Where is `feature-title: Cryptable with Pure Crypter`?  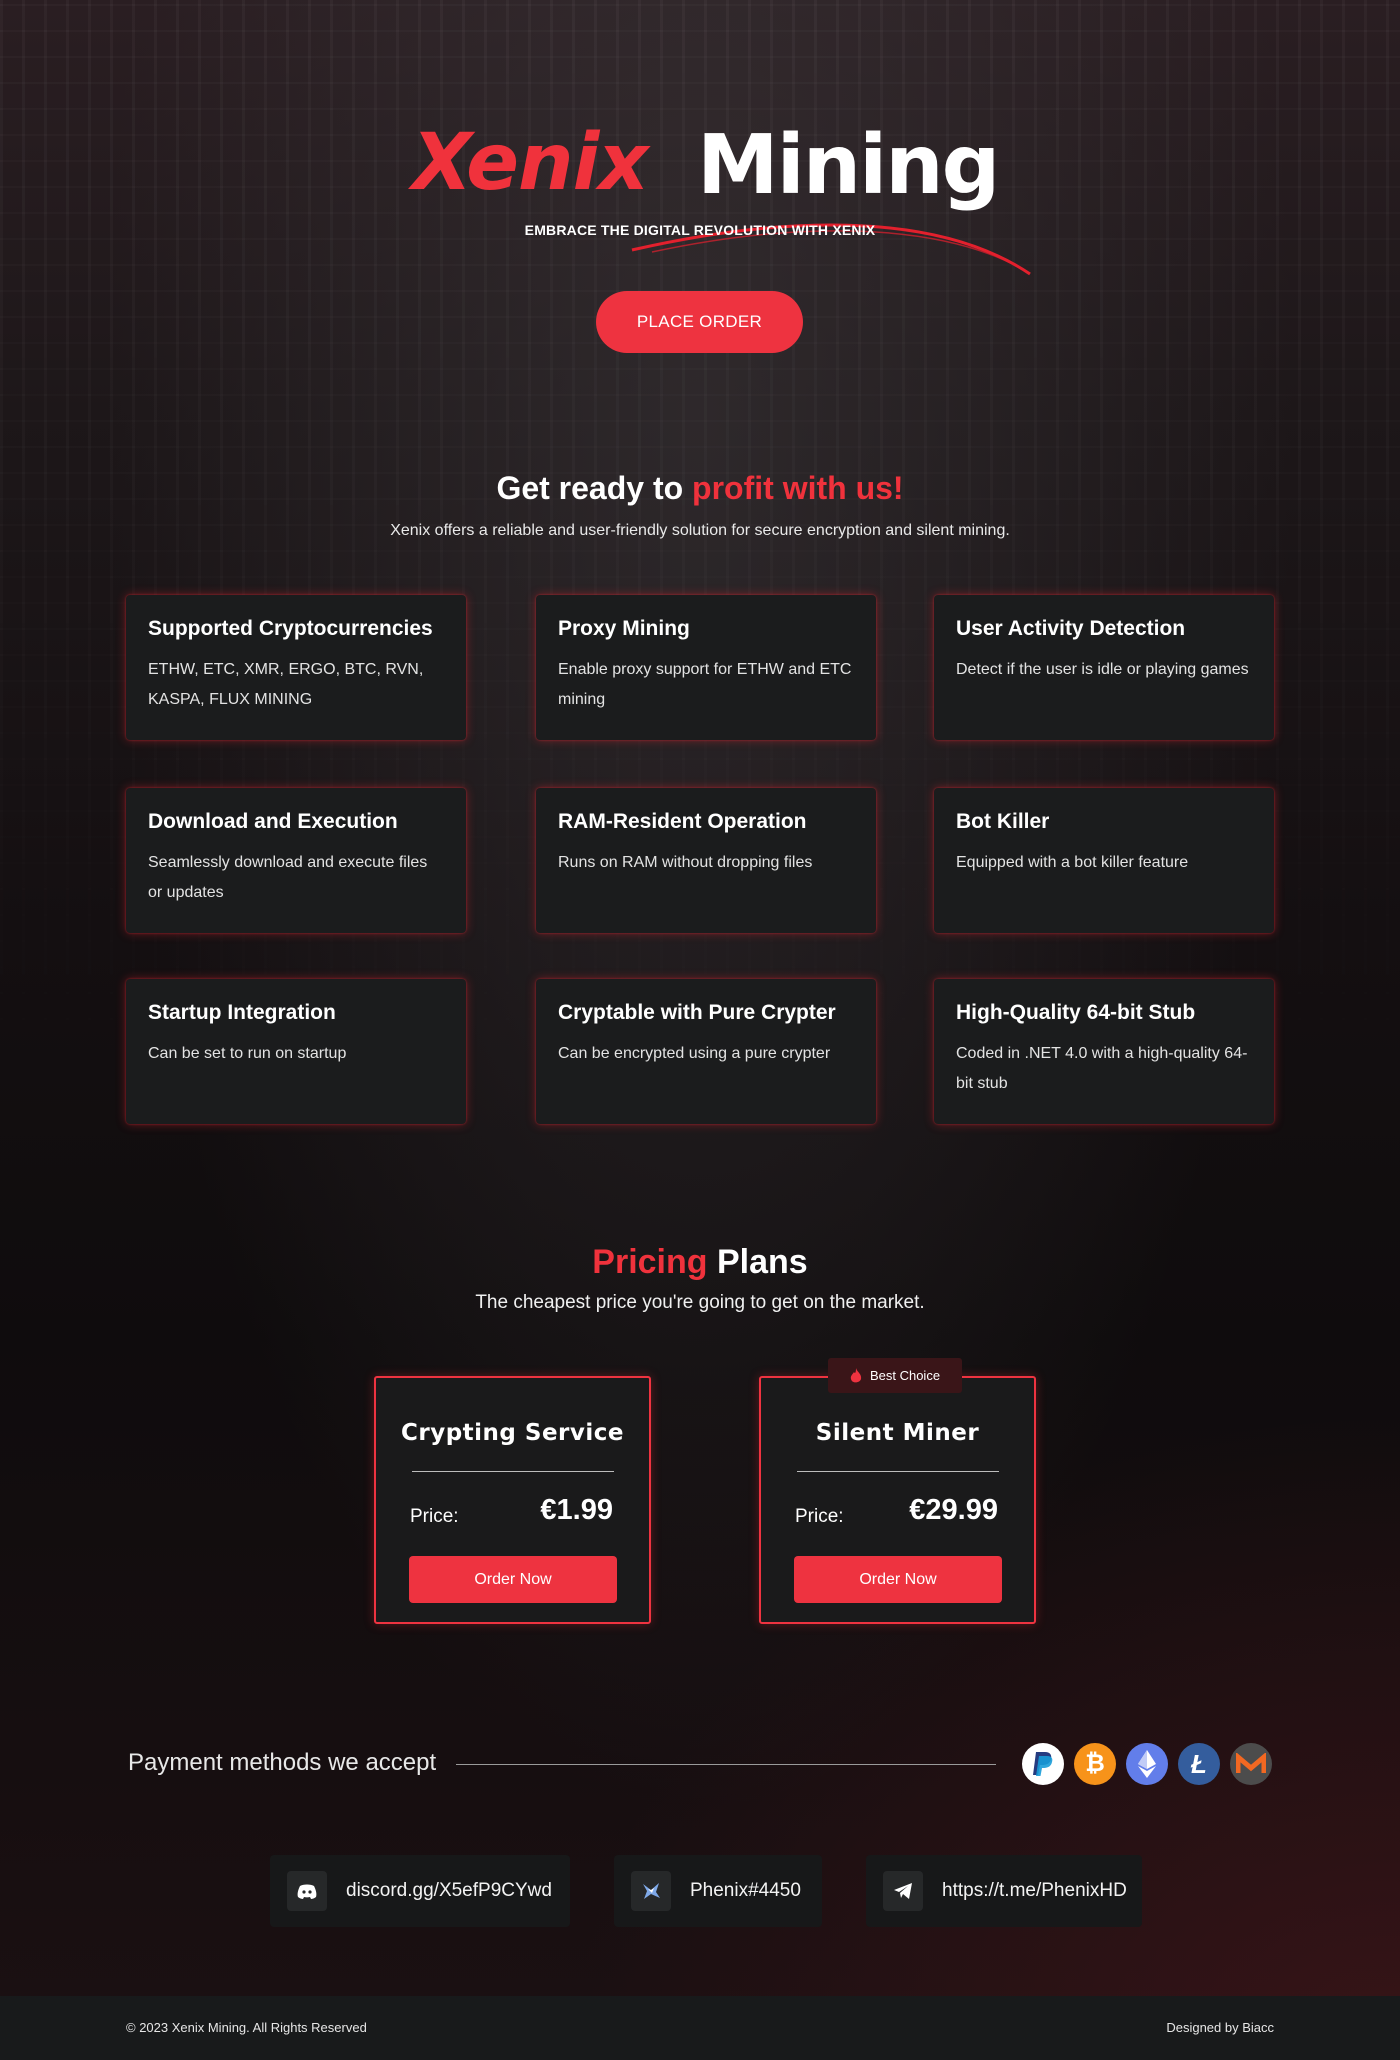 feature-title: Cryptable with Pure Crypter is located at coordinates (697, 1012).